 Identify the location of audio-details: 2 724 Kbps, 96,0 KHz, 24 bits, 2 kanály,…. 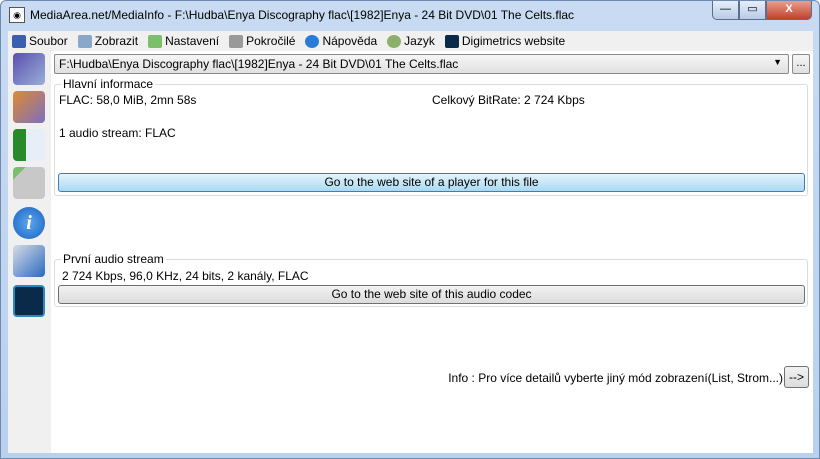
(185, 276).